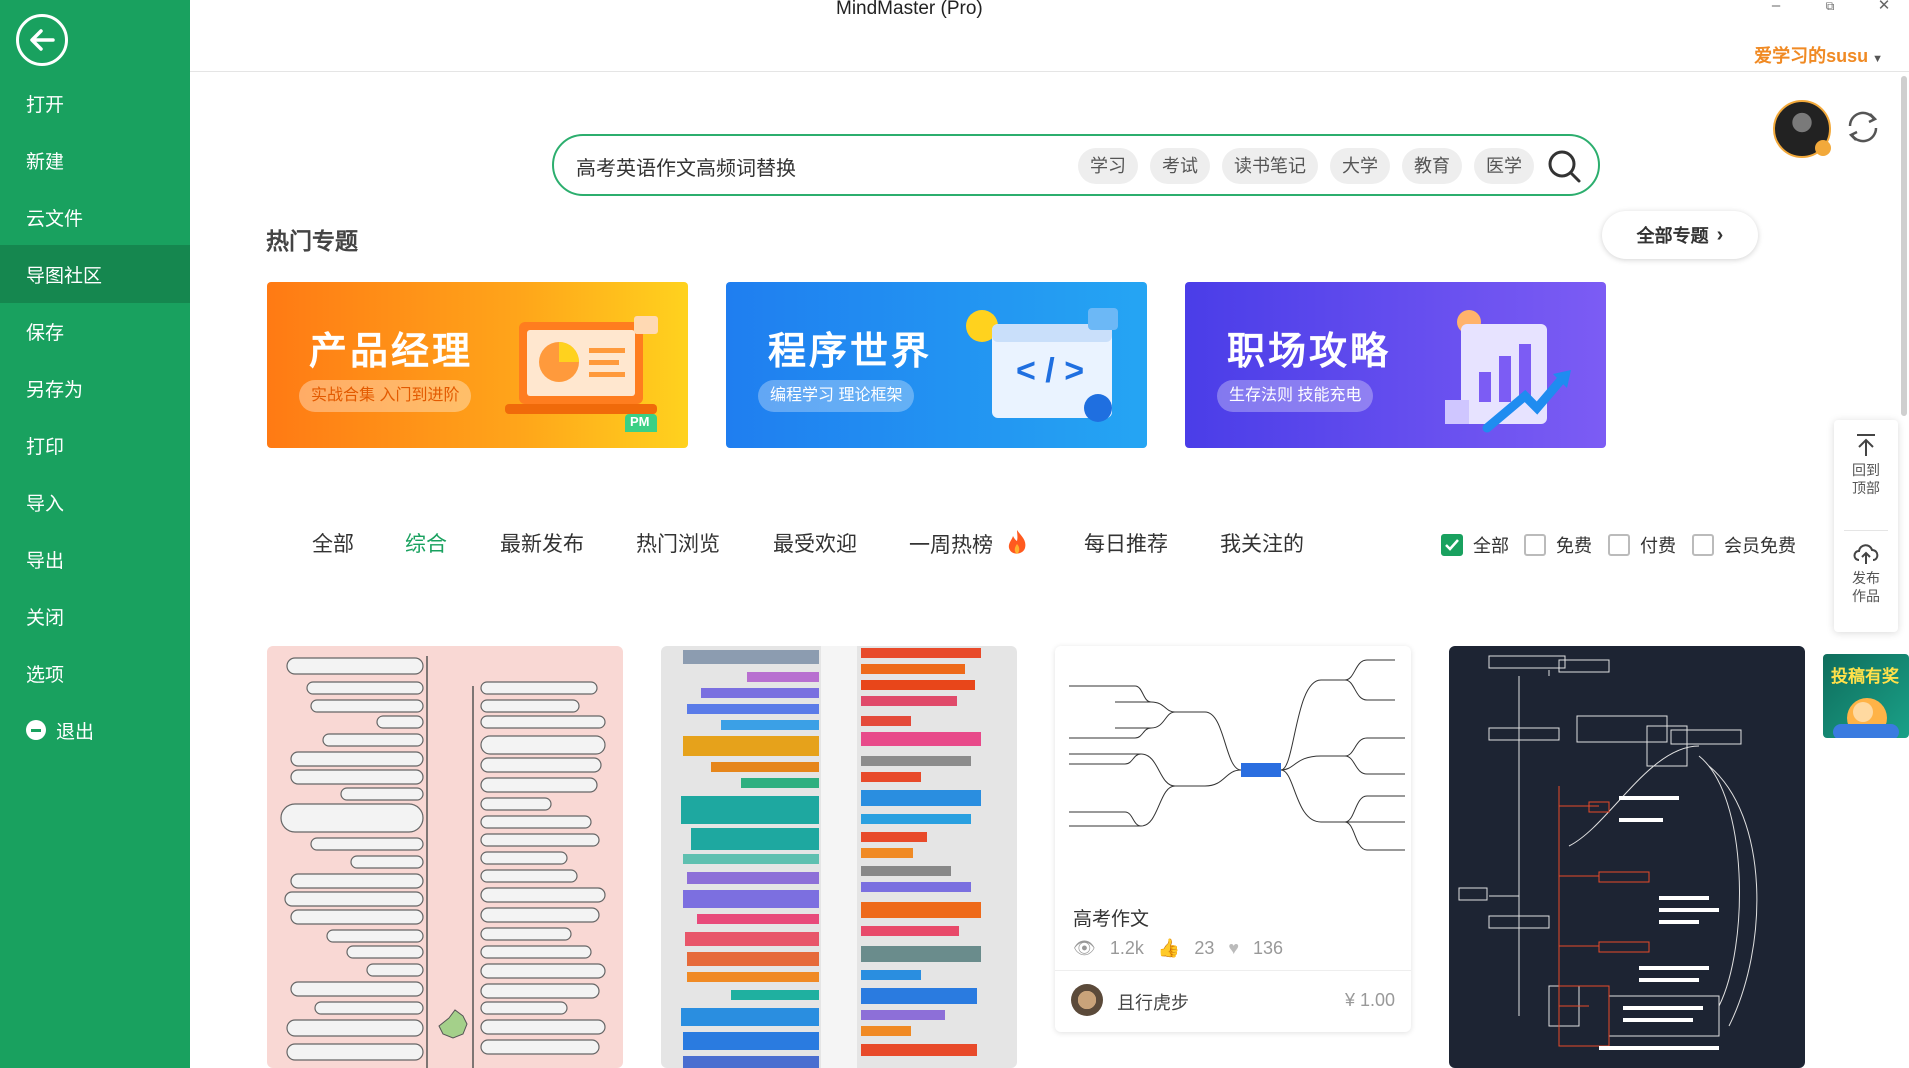 The width and height of the screenshot is (1909, 1068). I want to click on search-bar: 学习 考试 读书笔记 大学 教育 医学, so click(1076, 165).